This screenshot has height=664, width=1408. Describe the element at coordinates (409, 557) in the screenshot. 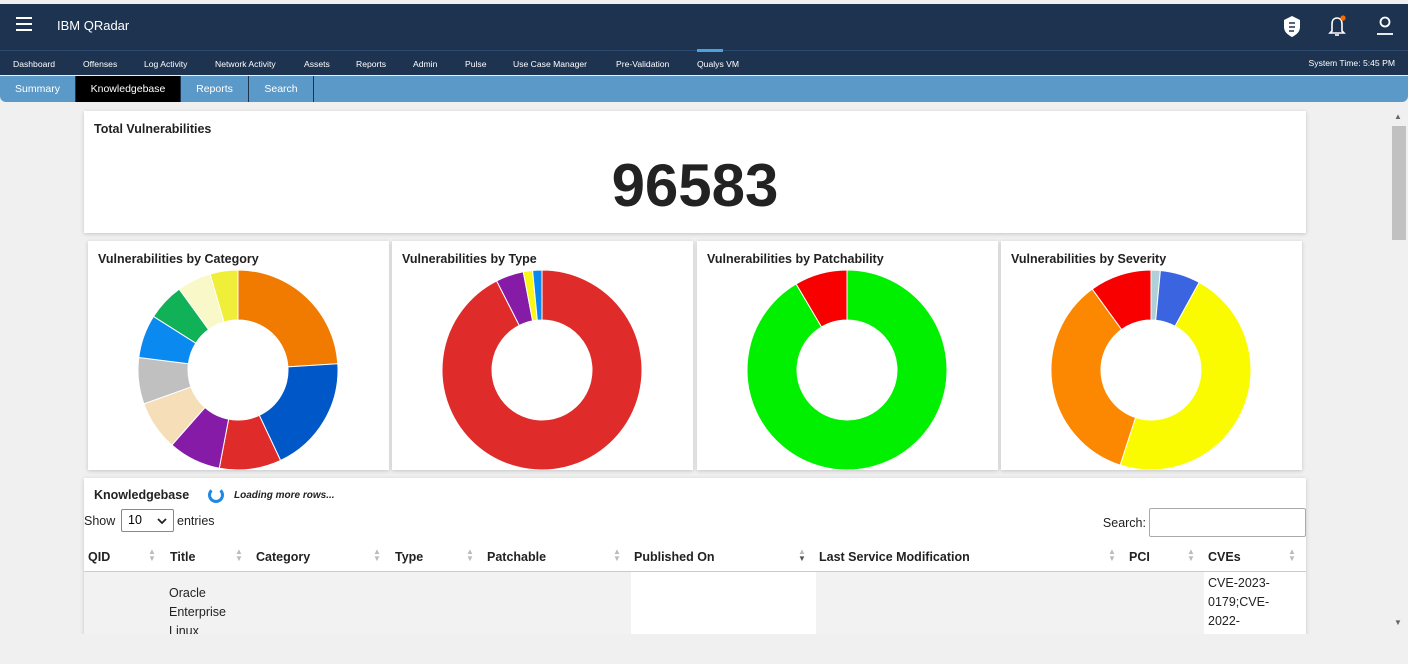

I see `column-type: Type` at that location.